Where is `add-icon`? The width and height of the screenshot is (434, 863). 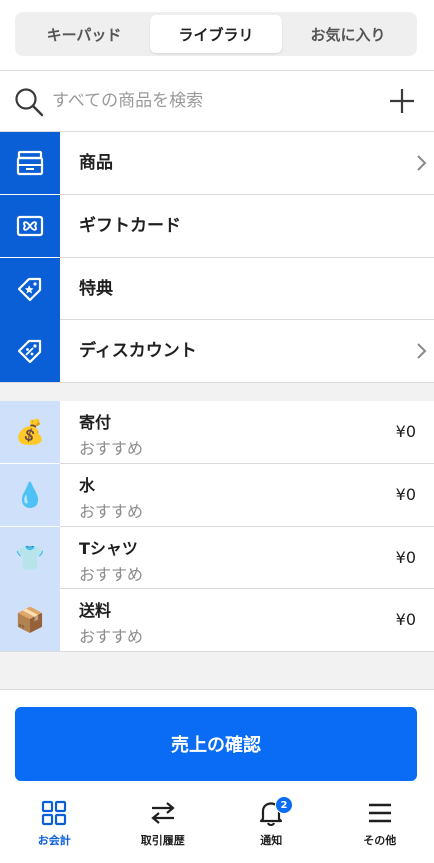 add-icon is located at coordinates (402, 101).